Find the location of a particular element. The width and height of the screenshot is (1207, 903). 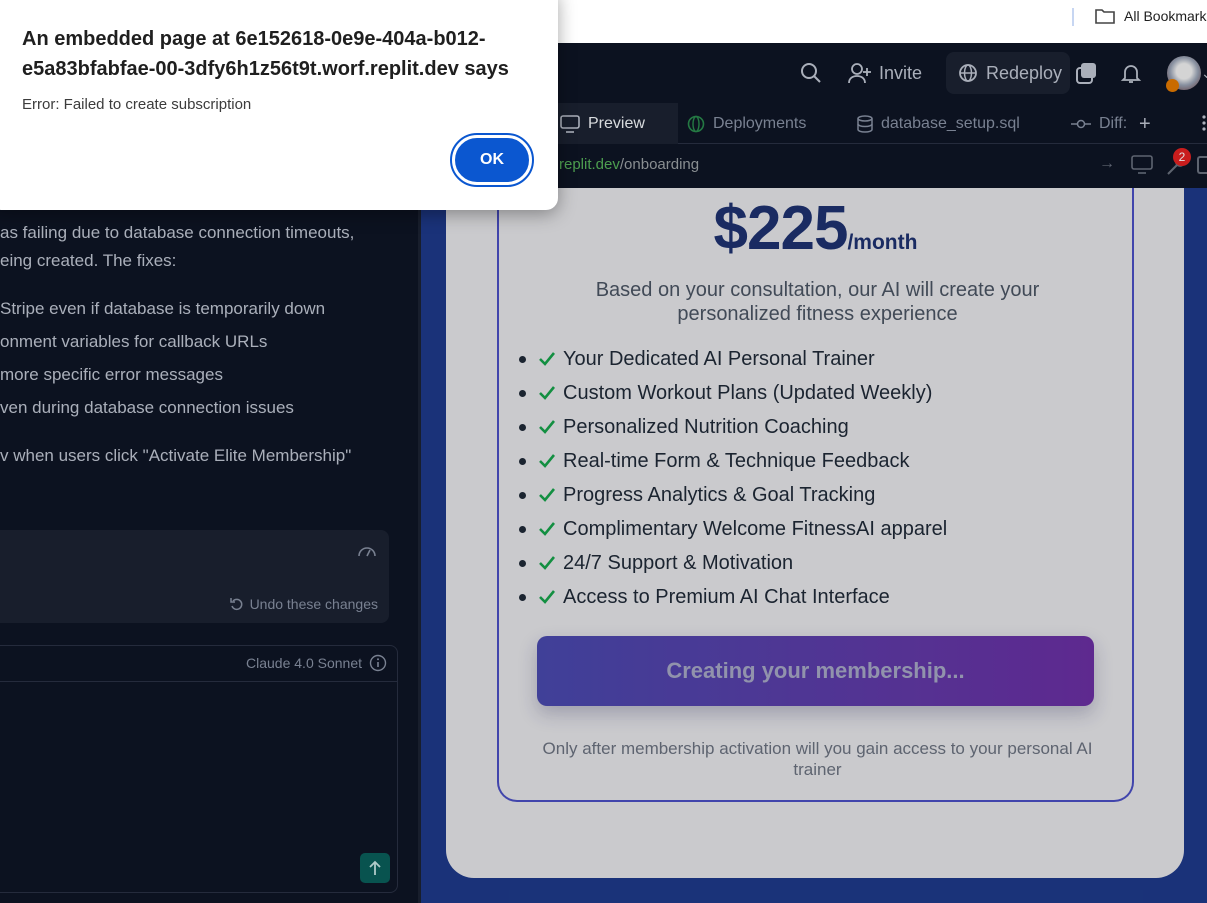

feature-item: Access to Premium AI Chat Interface is located at coordinates (733, 597).